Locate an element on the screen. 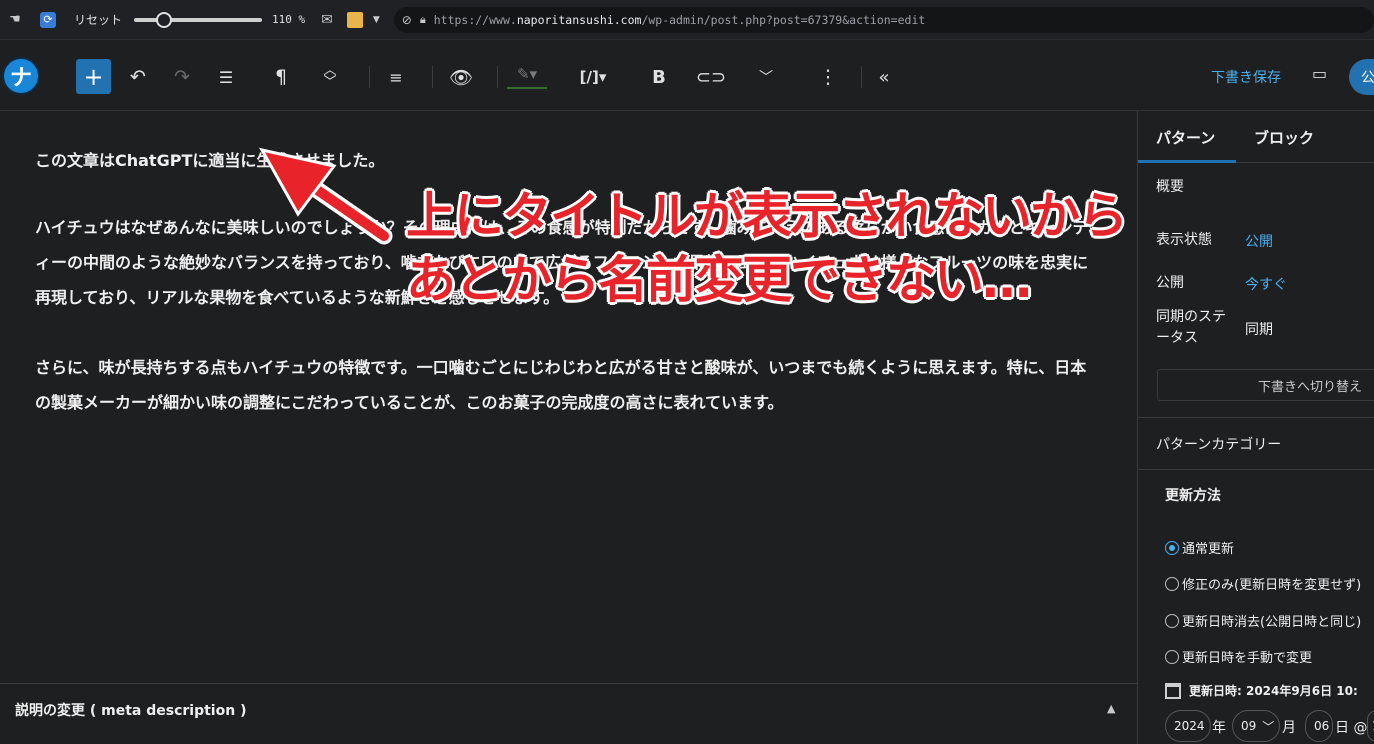 The image size is (1374, 744). calendar-icon is located at coordinates (1173, 690).